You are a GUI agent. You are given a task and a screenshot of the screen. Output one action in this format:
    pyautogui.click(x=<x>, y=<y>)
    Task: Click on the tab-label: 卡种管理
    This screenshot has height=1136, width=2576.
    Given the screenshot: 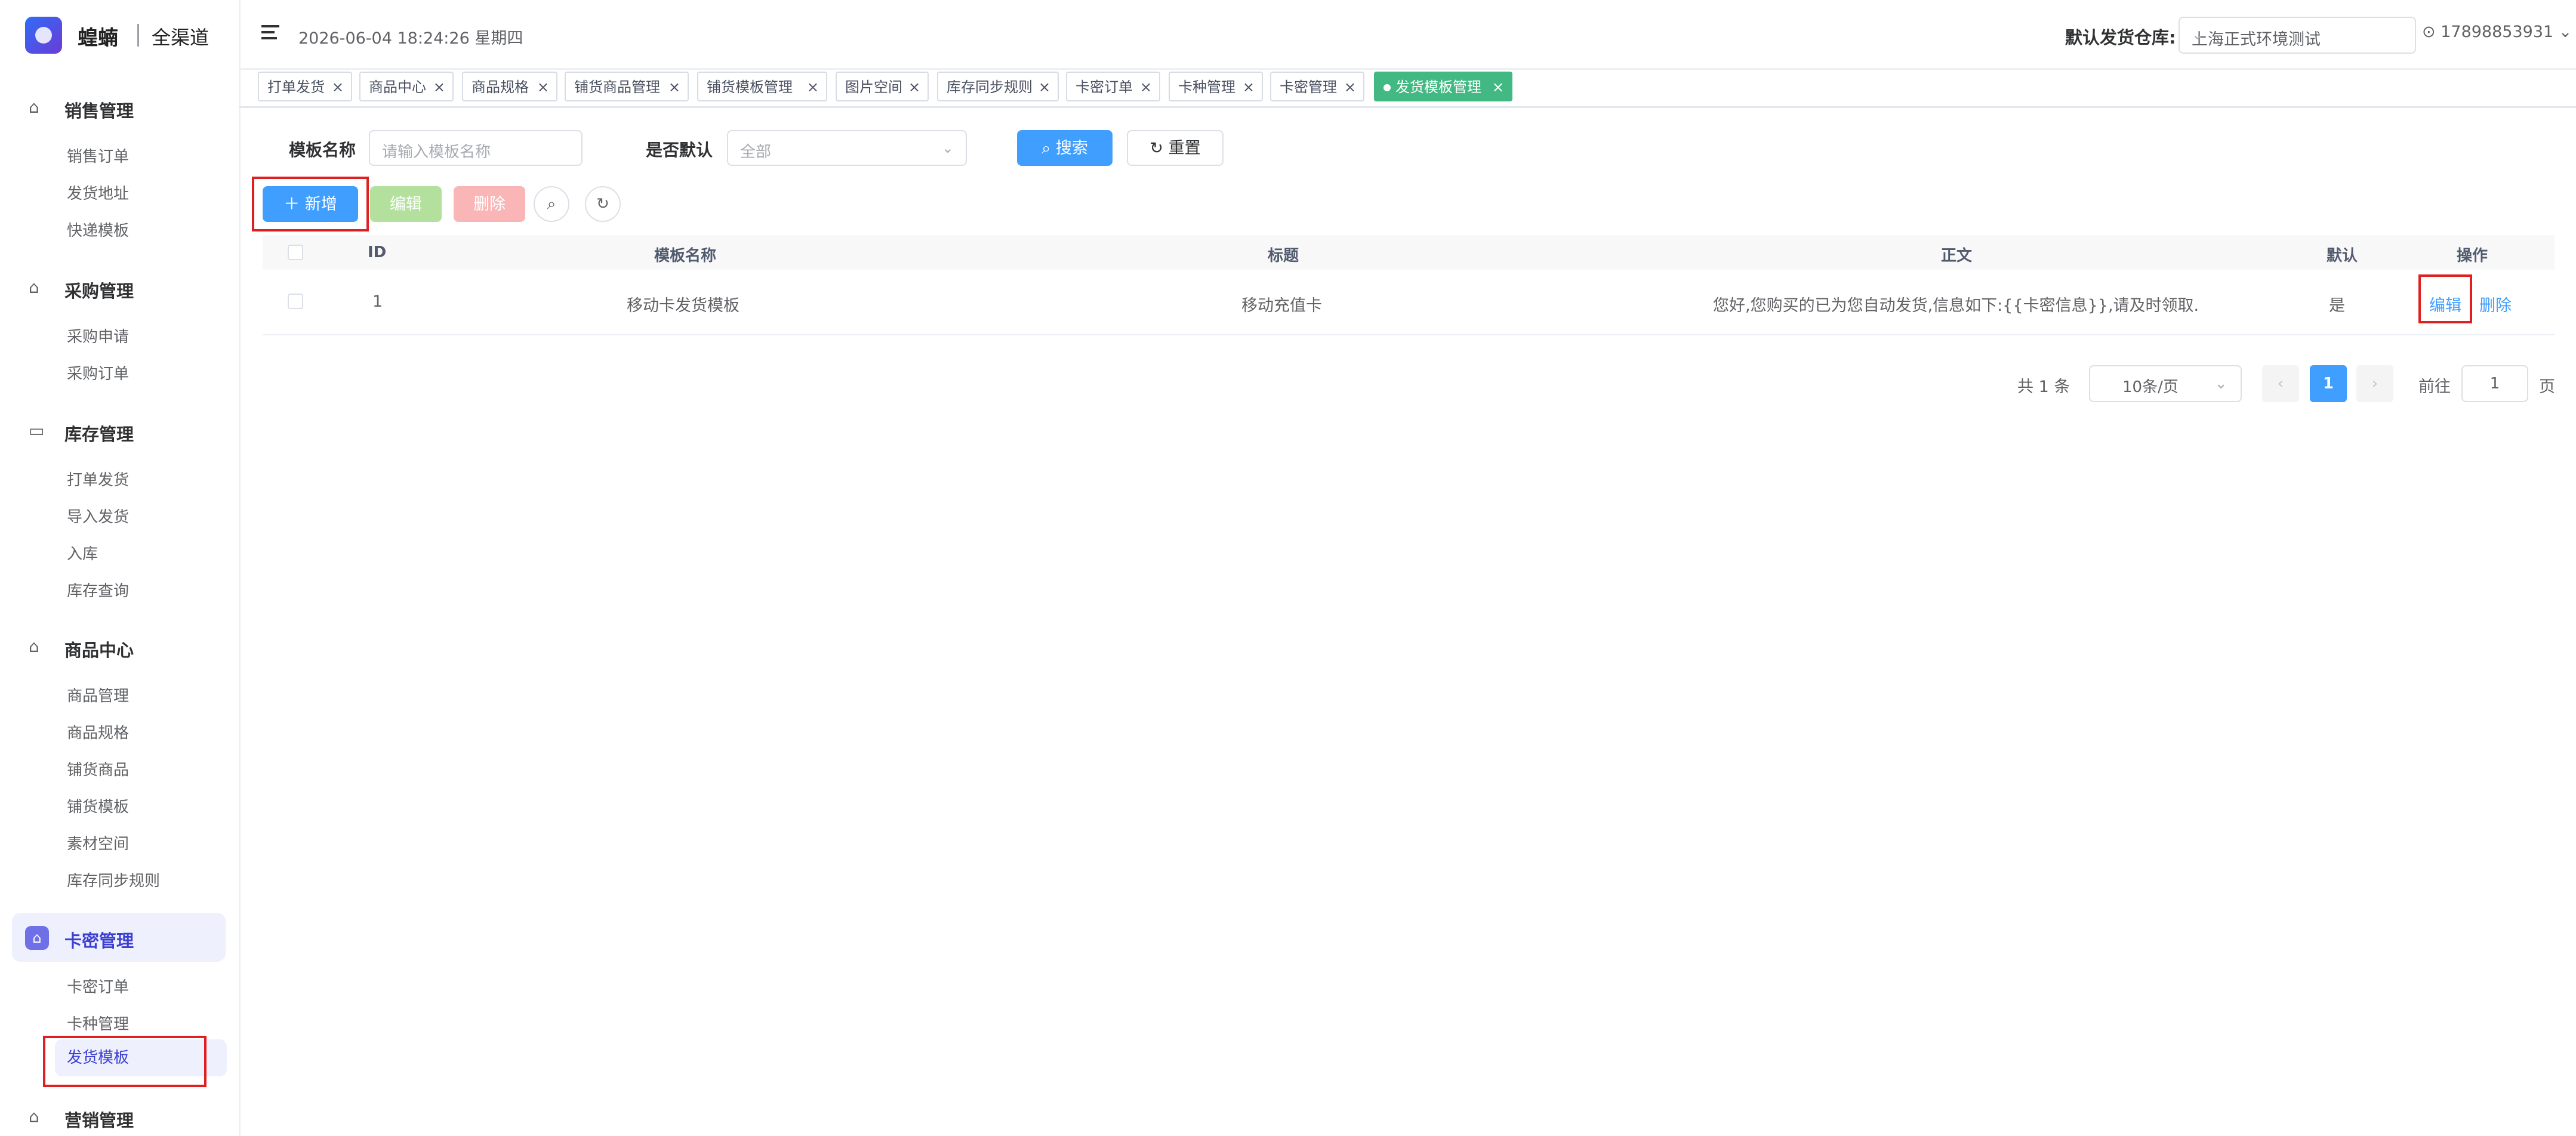 What is the action you would take?
    pyautogui.click(x=1206, y=87)
    